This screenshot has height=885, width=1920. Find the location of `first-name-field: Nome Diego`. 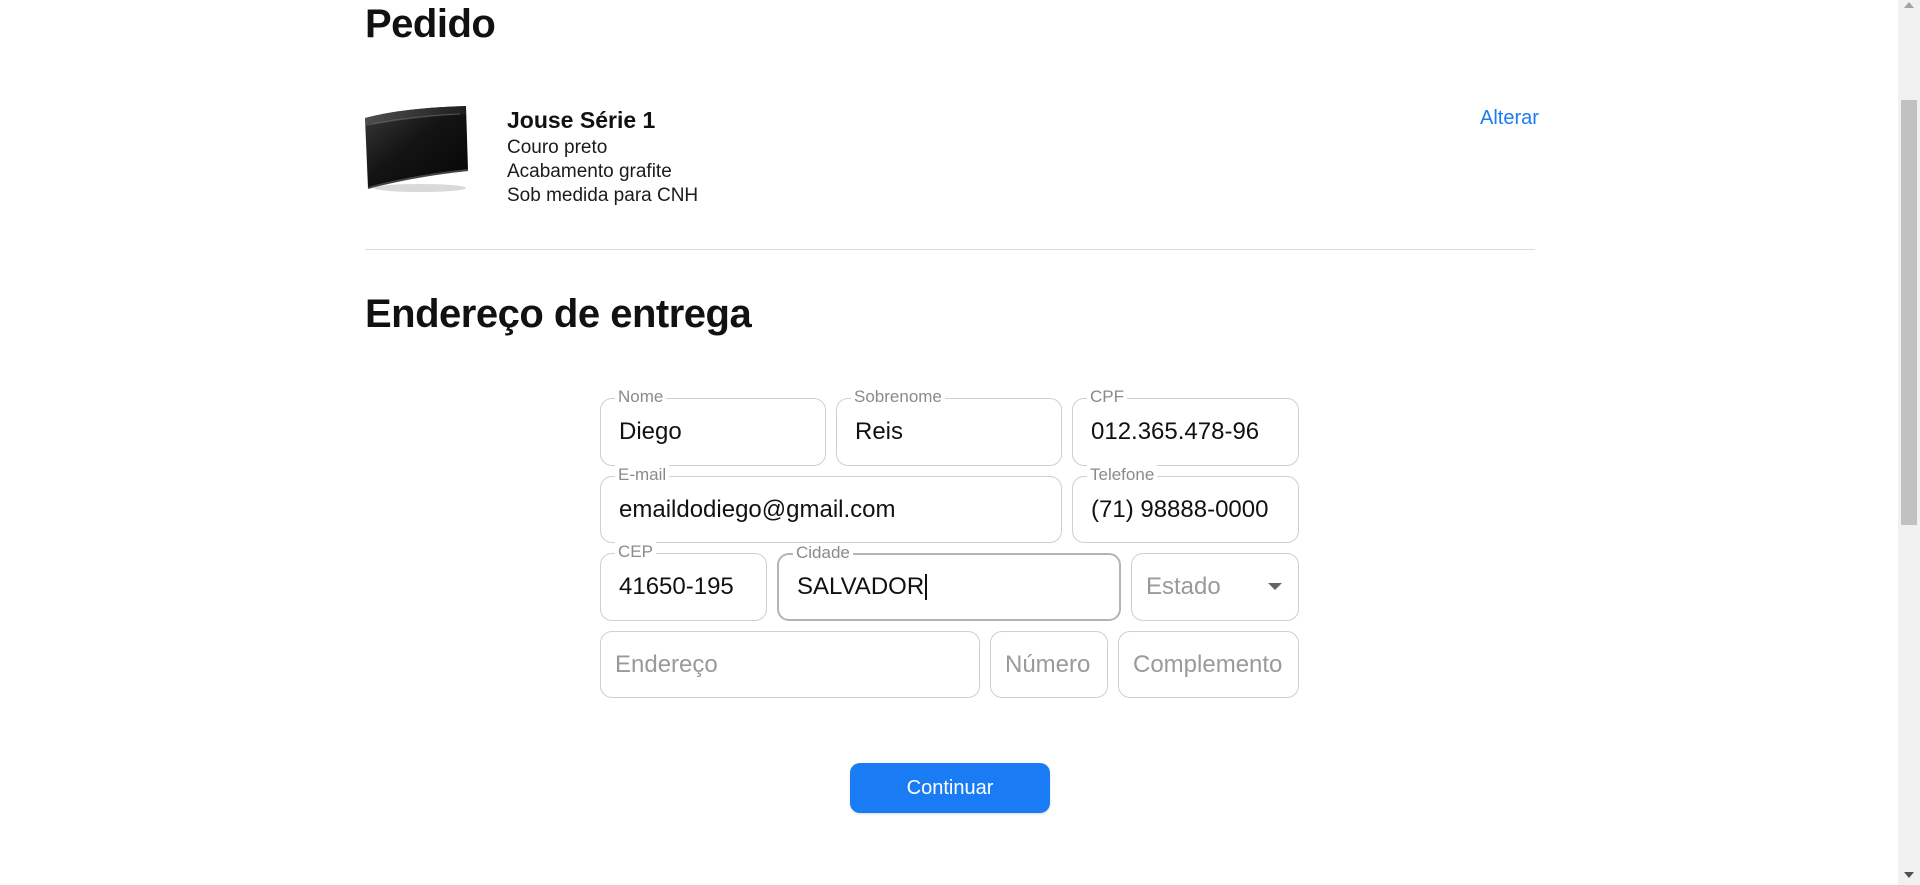

first-name-field: Nome Diego is located at coordinates (713, 426).